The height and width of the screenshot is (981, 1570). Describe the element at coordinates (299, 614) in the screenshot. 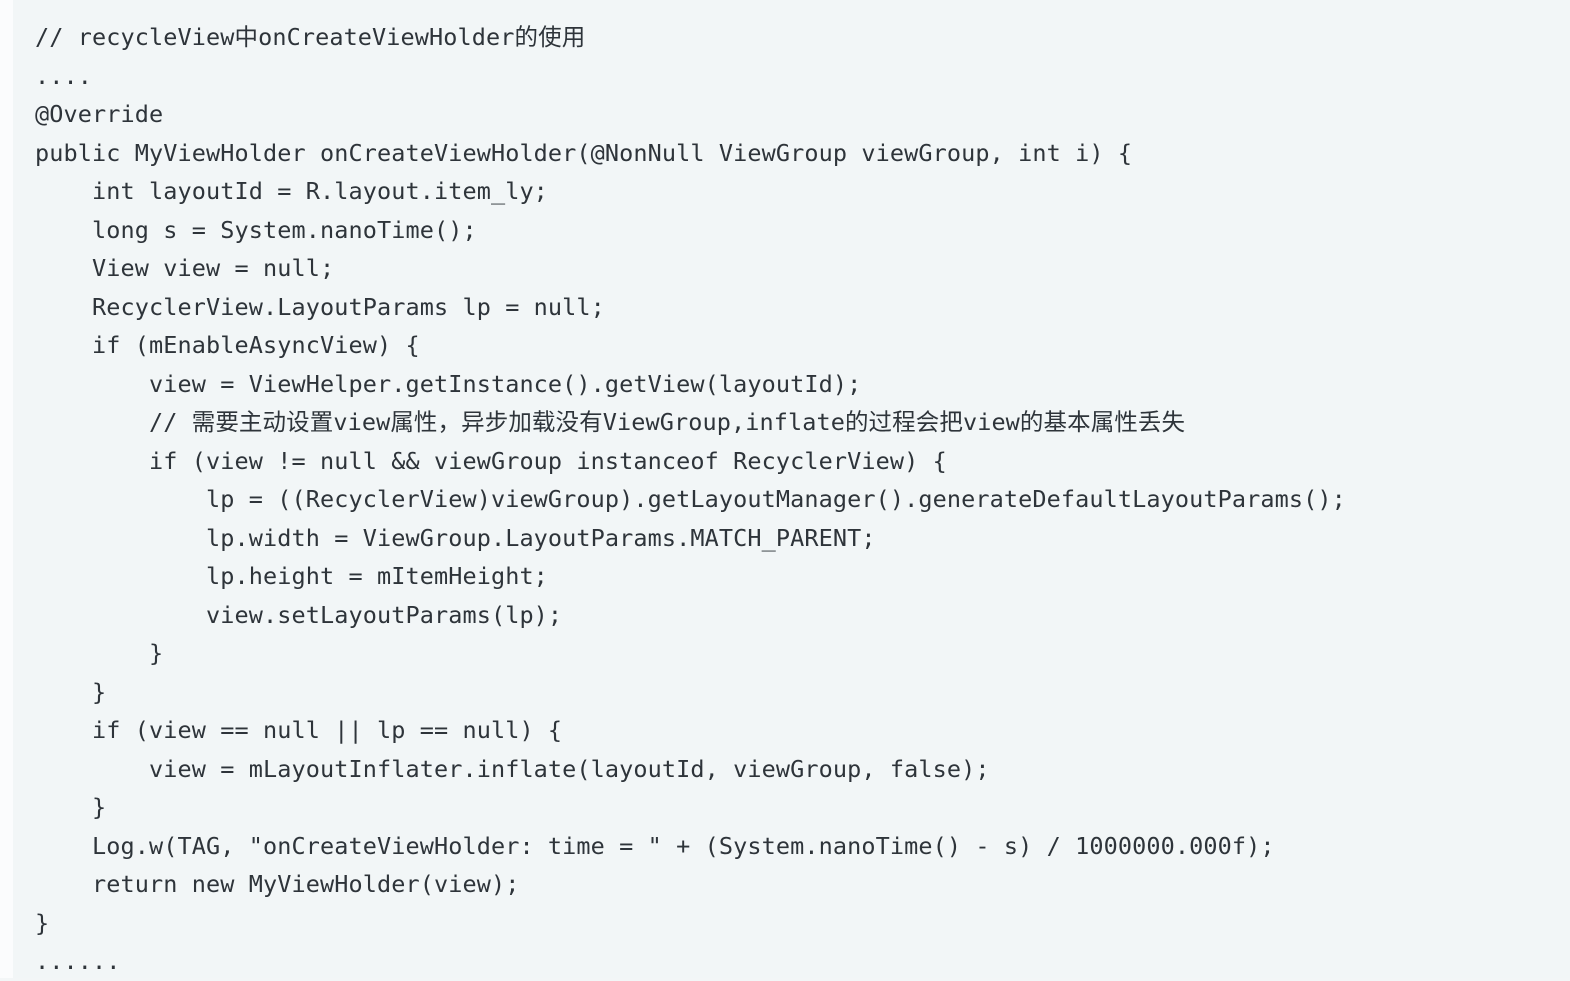

I see `code-line: view.setLayoutParams(lp);` at that location.